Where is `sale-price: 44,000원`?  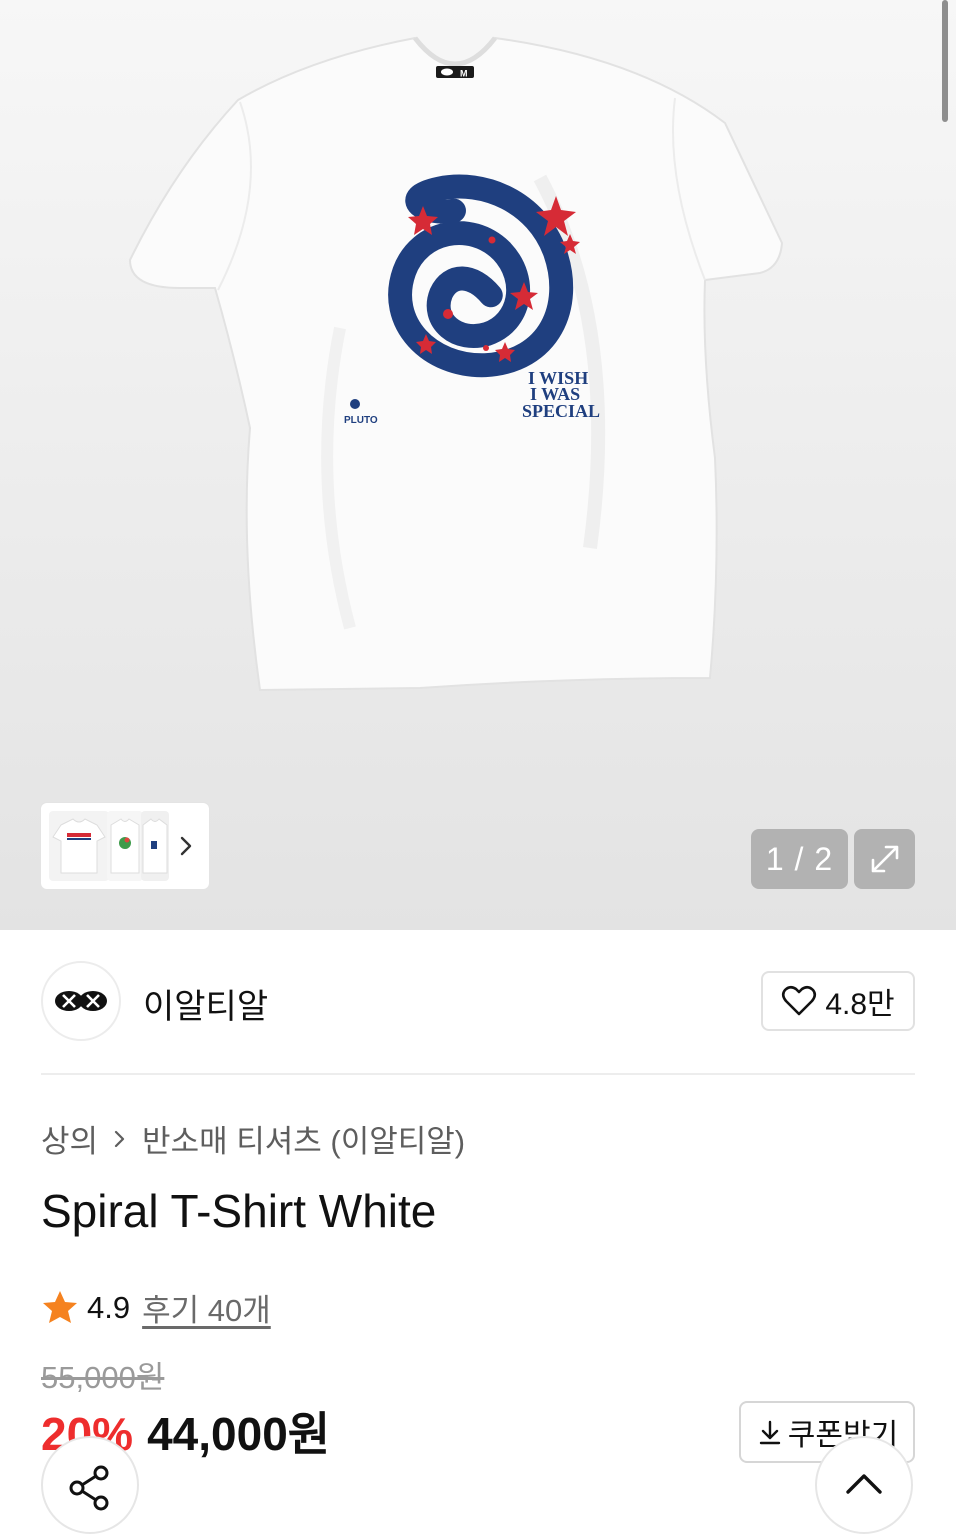 sale-price: 44,000원 is located at coordinates (239, 1434).